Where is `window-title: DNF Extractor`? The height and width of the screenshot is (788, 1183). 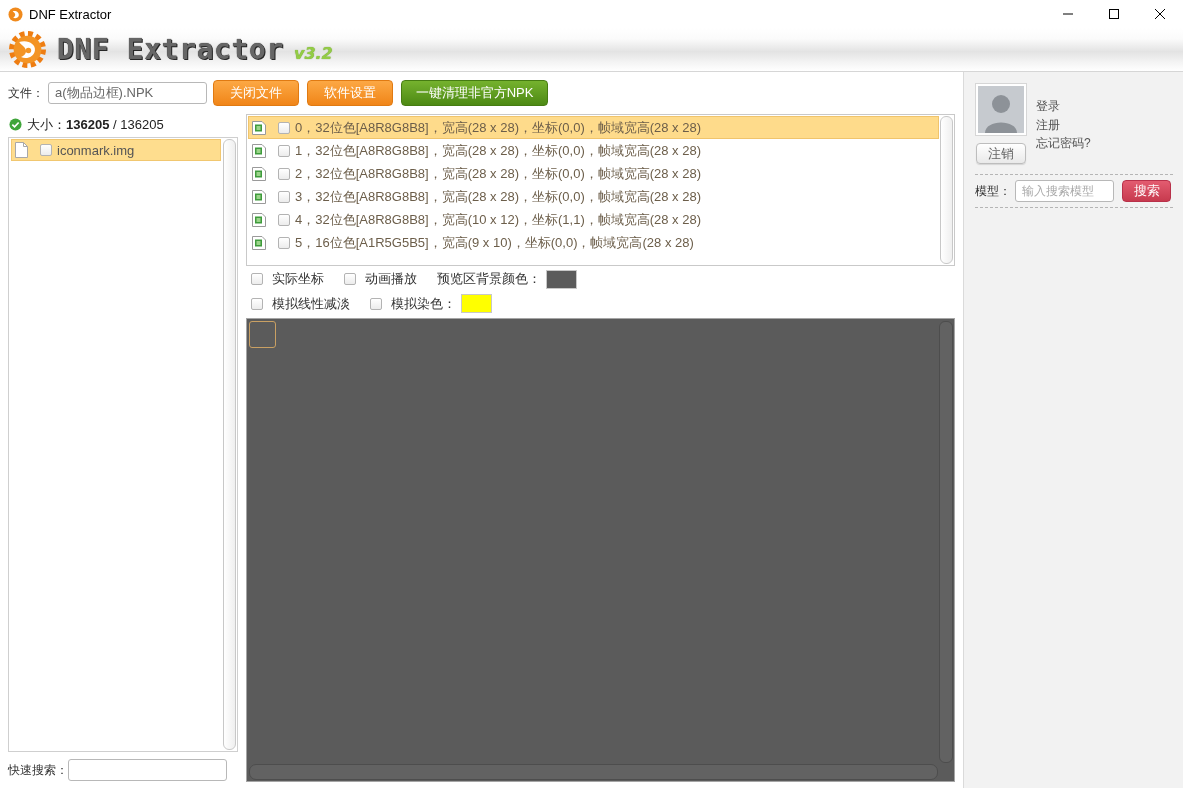
window-title: DNF Extractor is located at coordinates (70, 14).